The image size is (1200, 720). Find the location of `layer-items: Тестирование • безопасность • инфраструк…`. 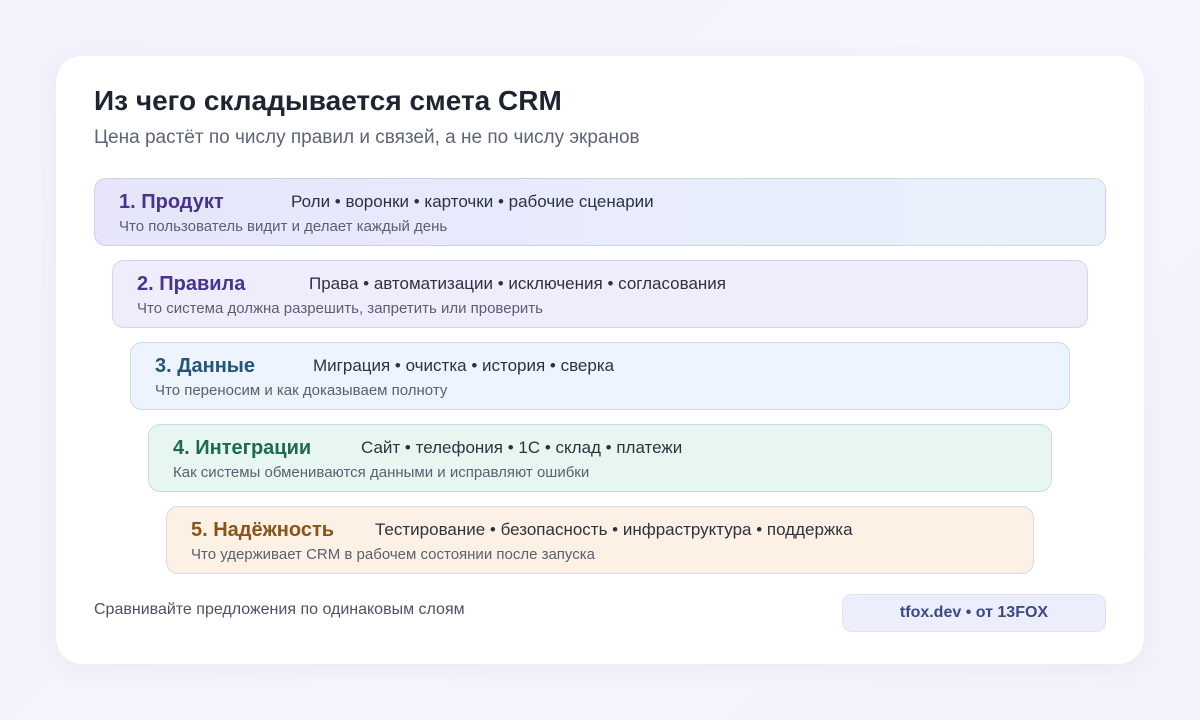

layer-items: Тестирование • безопасность • инфраструк… is located at coordinates (614, 529).